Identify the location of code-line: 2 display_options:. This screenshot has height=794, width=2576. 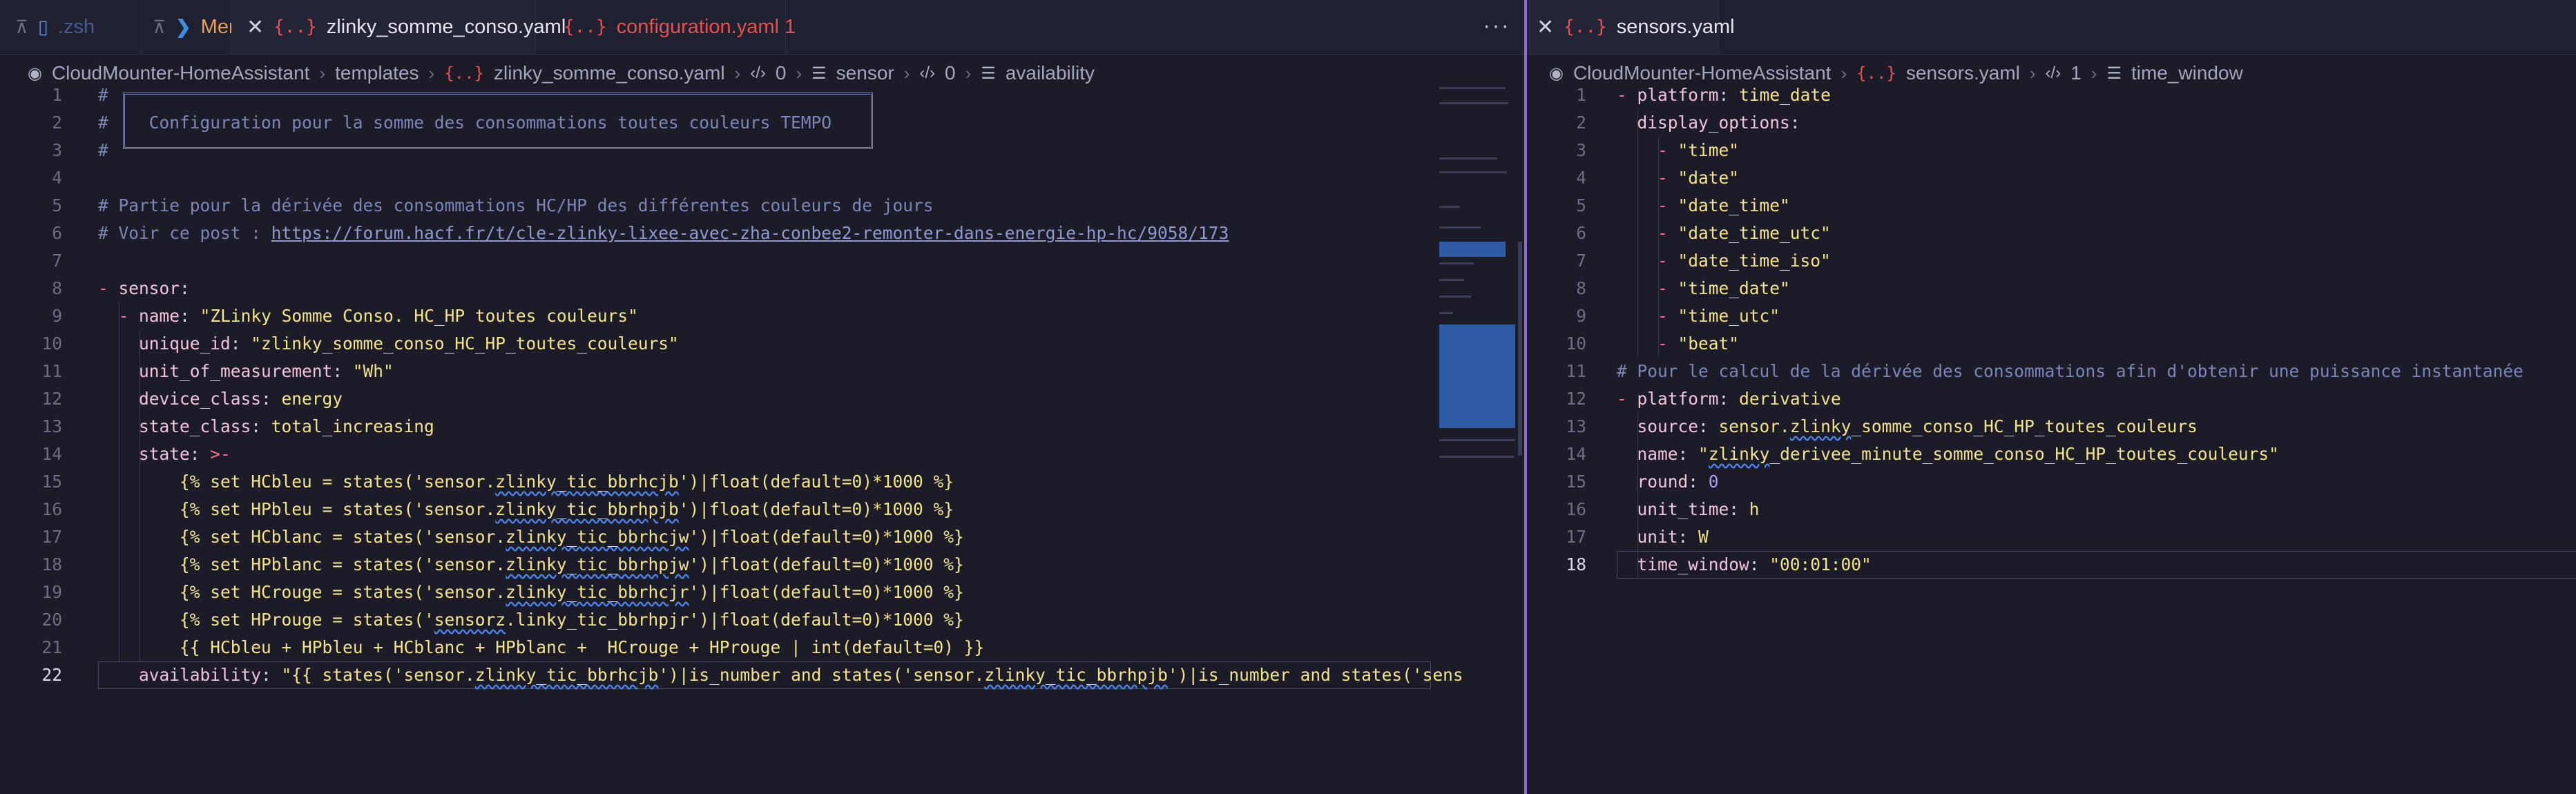
(2051, 123).